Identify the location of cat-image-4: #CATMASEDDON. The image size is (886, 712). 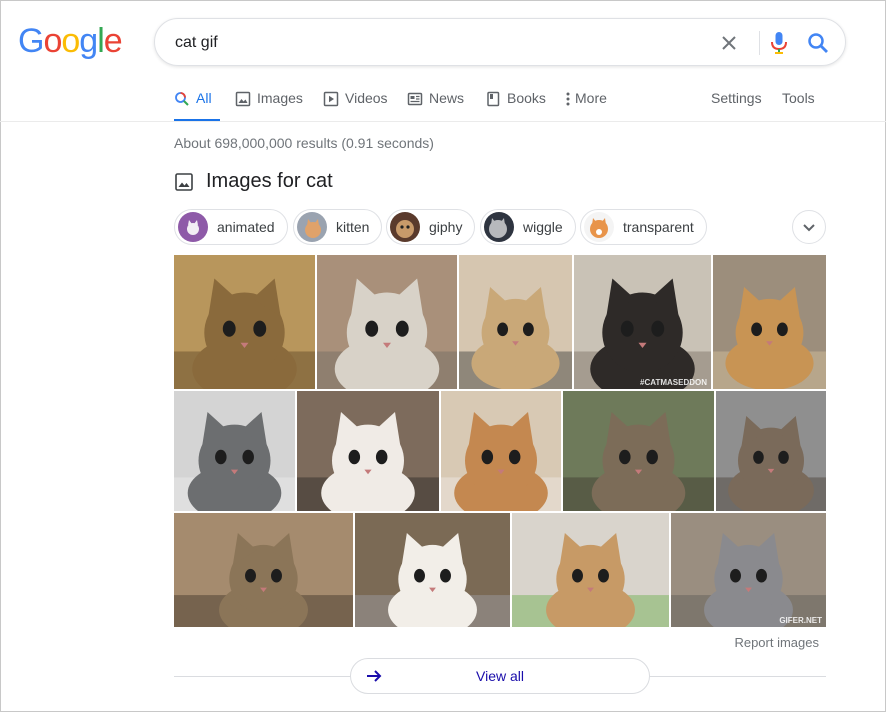
(642, 322).